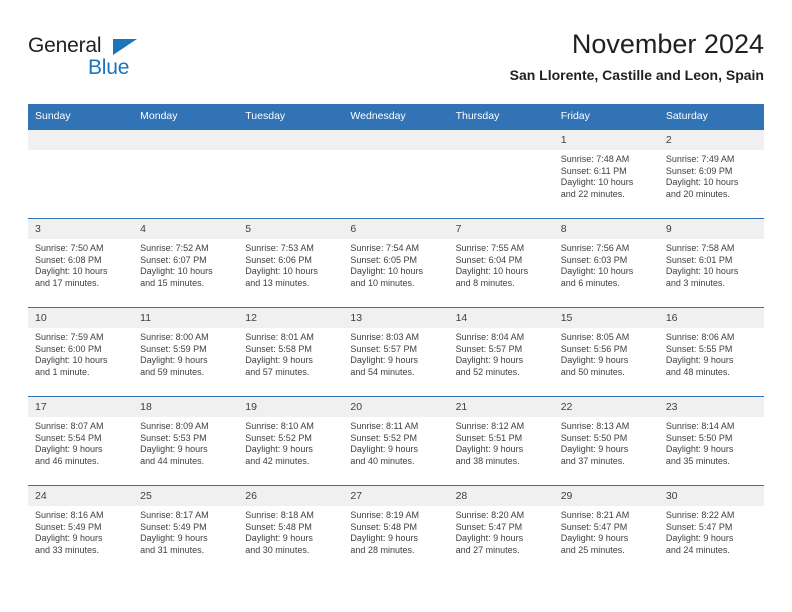 The height and width of the screenshot is (612, 792). Describe the element at coordinates (384, 515) in the screenshot. I see `sunrise-text: Sunrise: 8:19 AM` at that location.